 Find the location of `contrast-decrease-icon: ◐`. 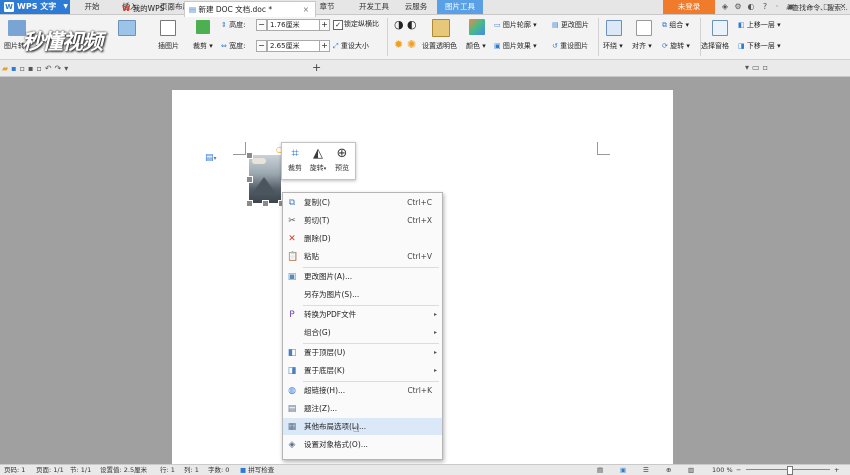

contrast-decrease-icon: ◐ is located at coordinates (412, 25).